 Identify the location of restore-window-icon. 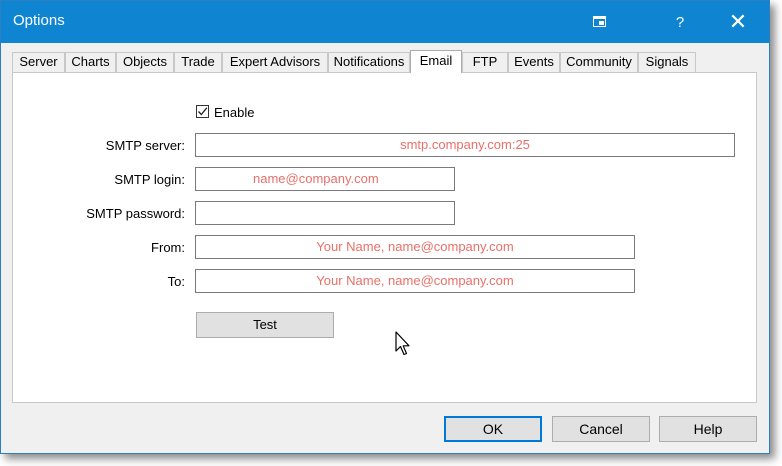
(600, 22).